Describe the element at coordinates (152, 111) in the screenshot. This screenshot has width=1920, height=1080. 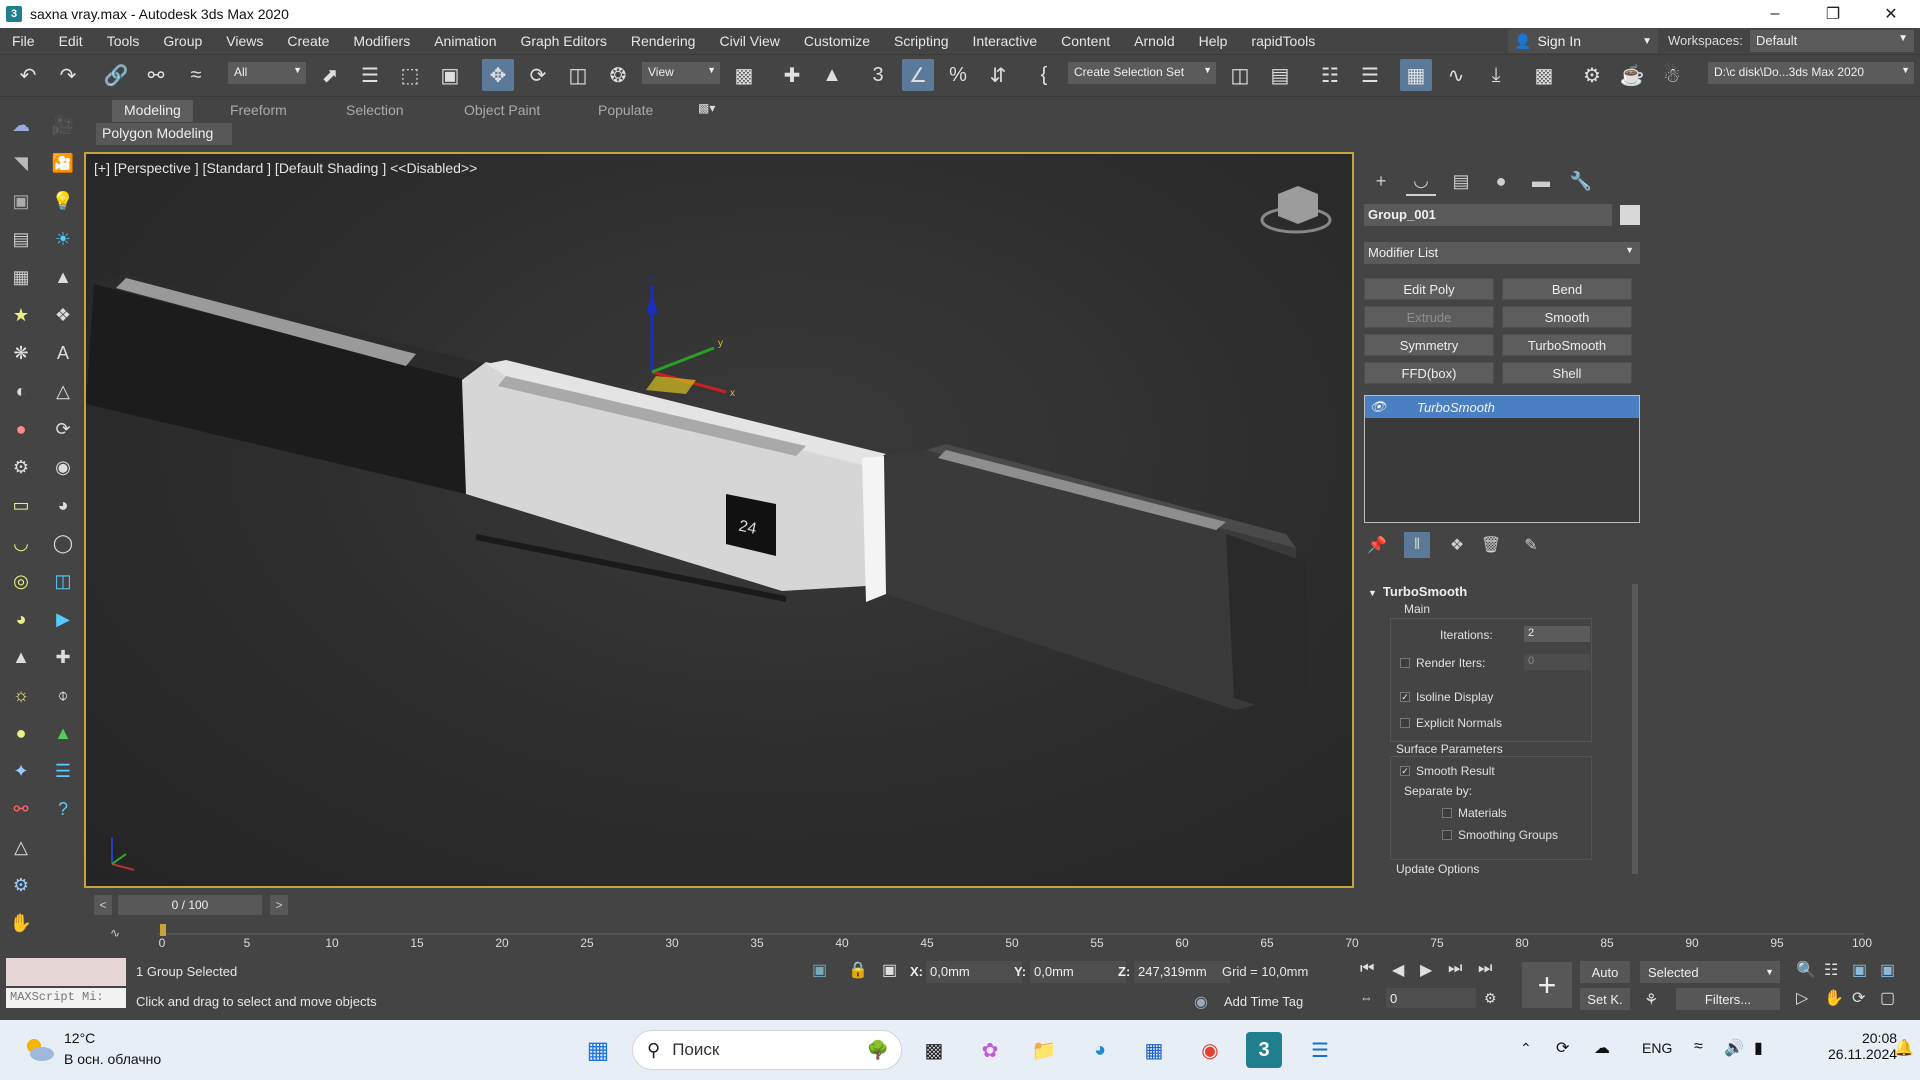
I see `tab-modeling: Modeling` at that location.